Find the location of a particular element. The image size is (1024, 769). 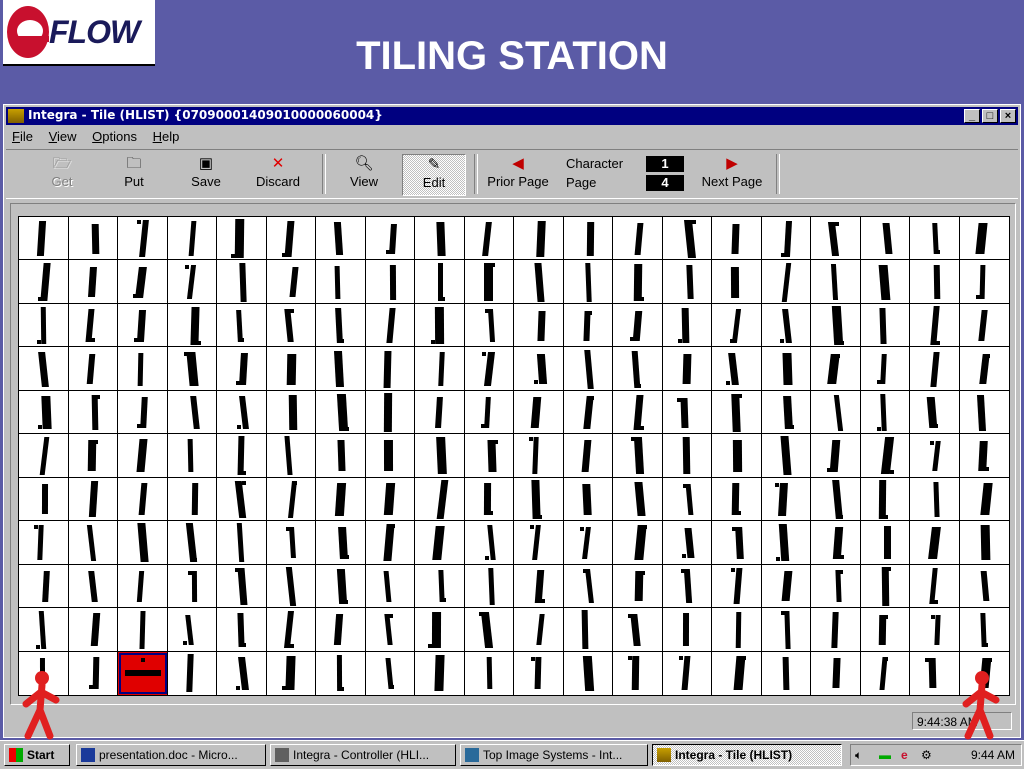

save-button: ▣ Save is located at coordinates (206, 174).